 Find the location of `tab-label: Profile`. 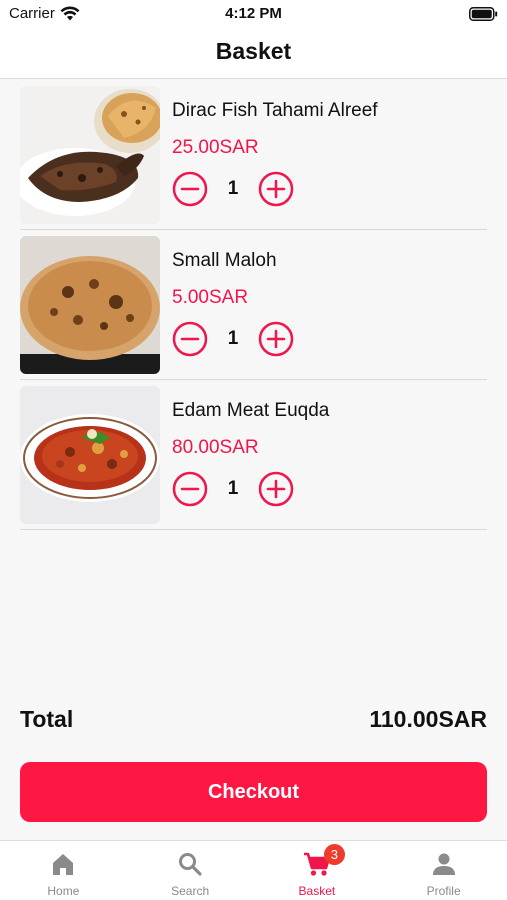

tab-label: Profile is located at coordinates (443, 891).